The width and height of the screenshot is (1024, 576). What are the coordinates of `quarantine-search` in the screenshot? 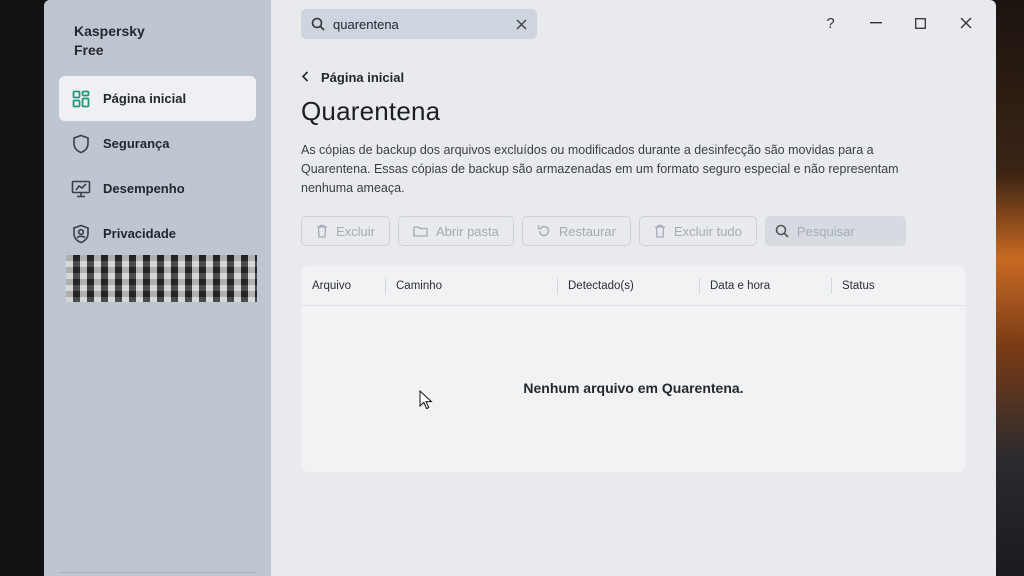 It's located at (835, 231).